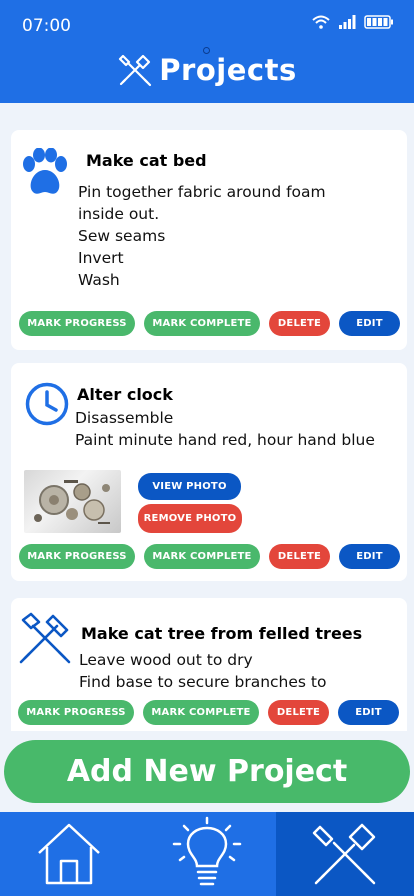 This screenshot has height=896, width=414. I want to click on remove-photo-button: REMOVE PHOTO, so click(190, 518).